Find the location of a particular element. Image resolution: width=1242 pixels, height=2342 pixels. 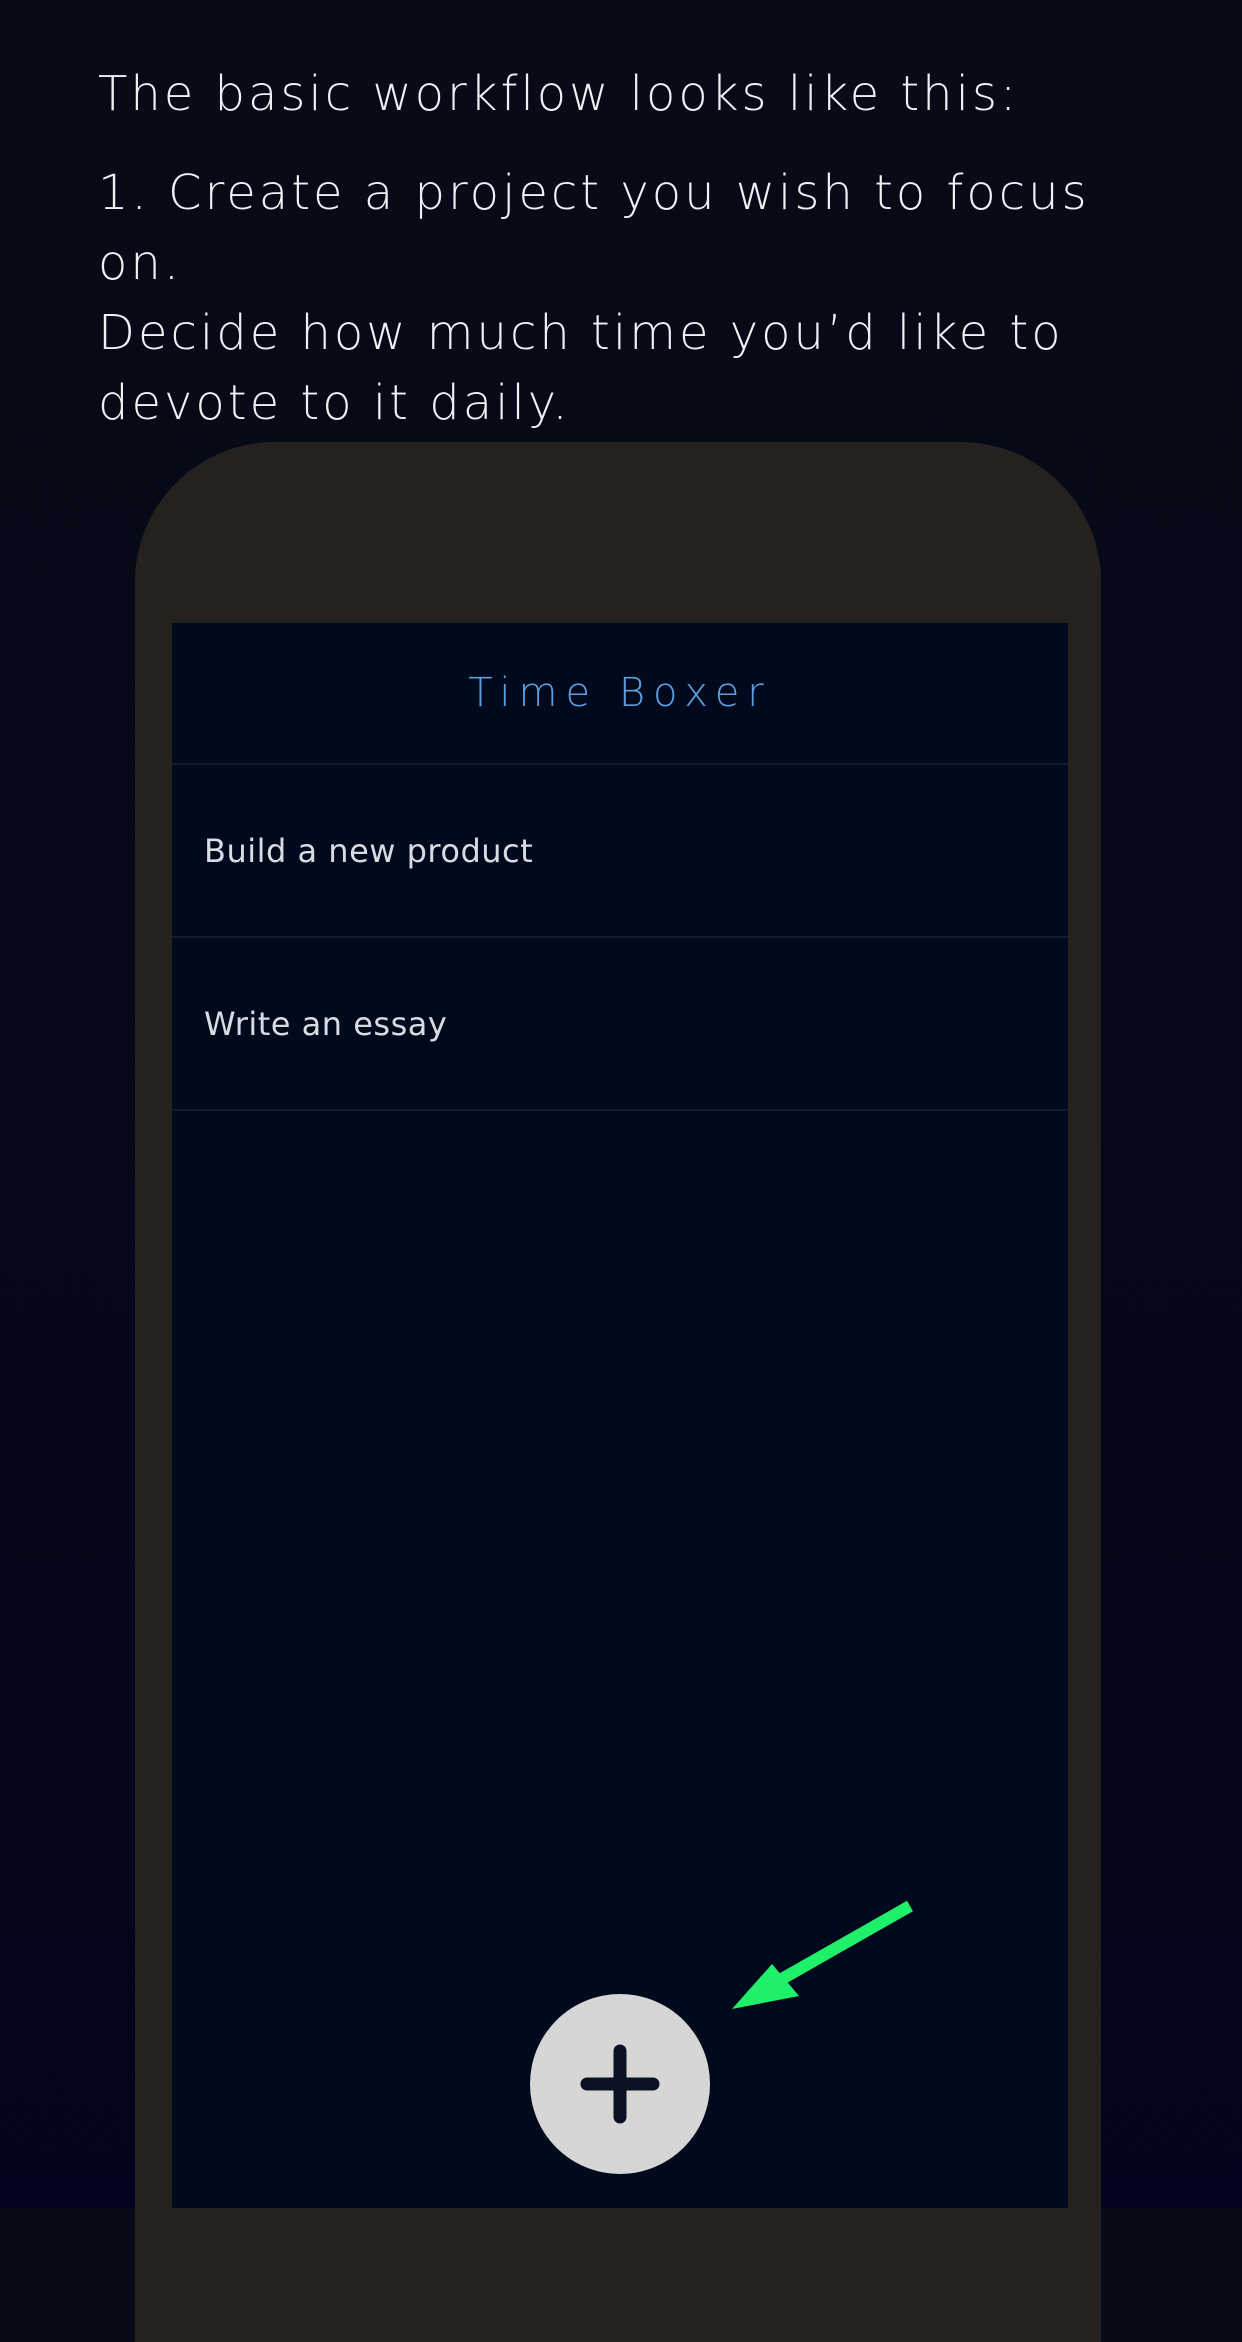

plus-icon is located at coordinates (620, 2084).